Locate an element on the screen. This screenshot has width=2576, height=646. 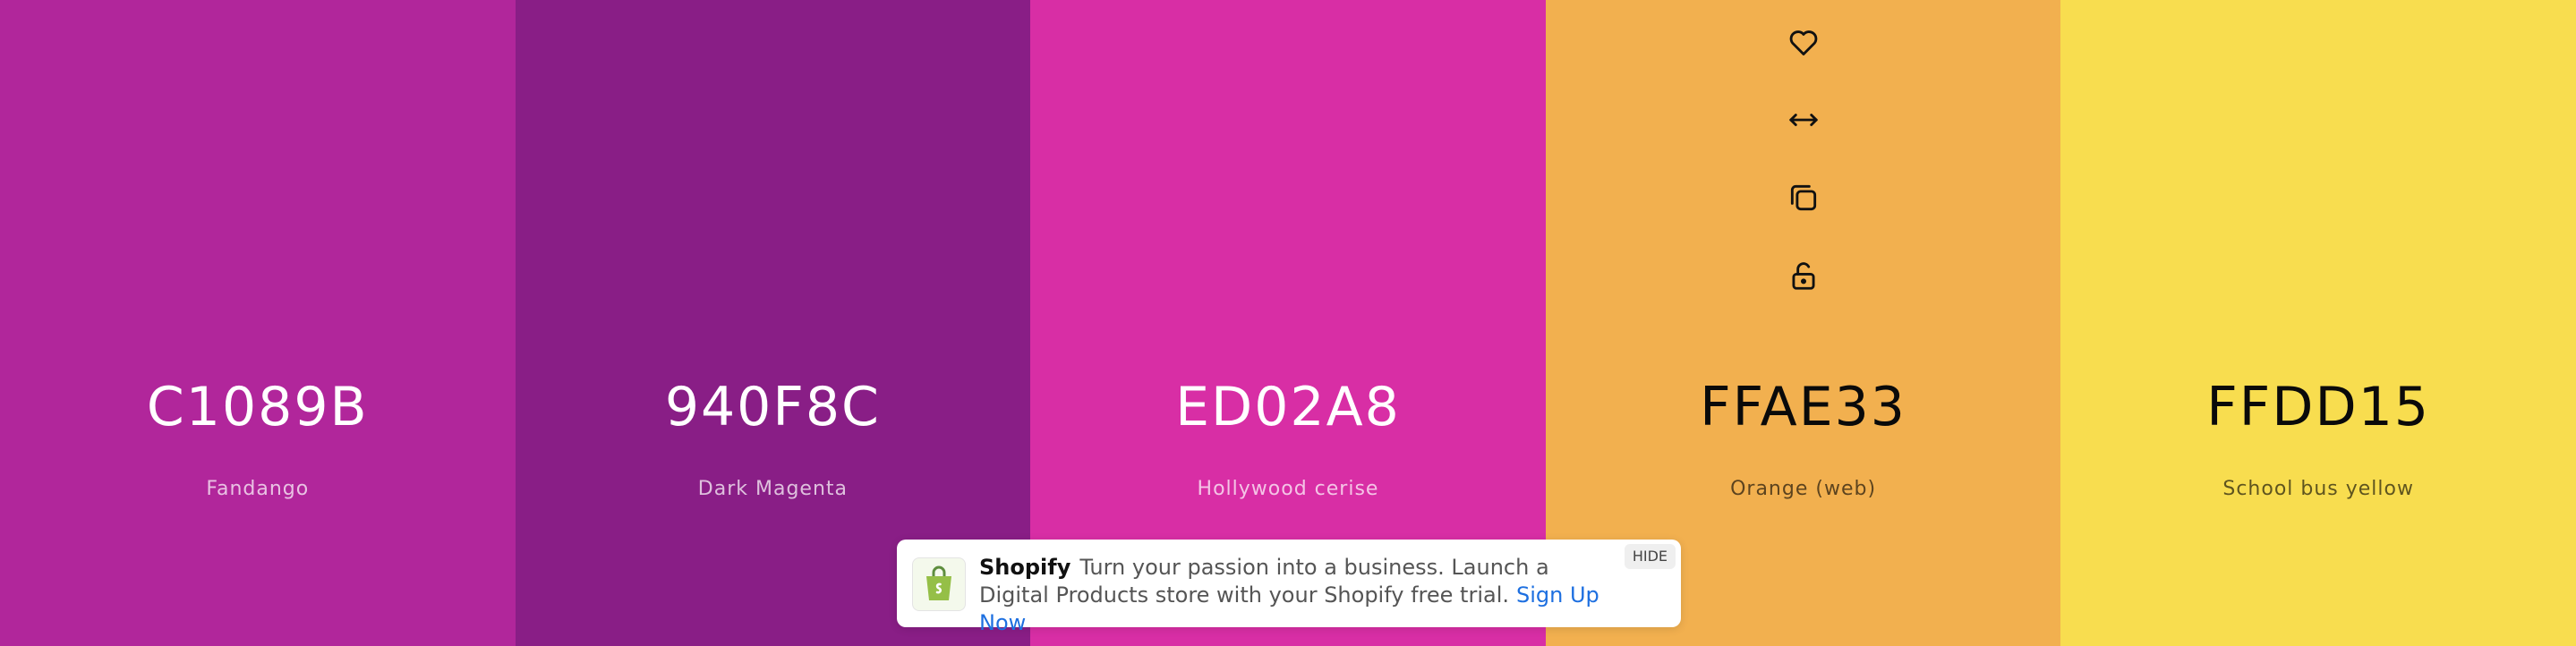
color-hex-code: 940F8C is located at coordinates (773, 407).